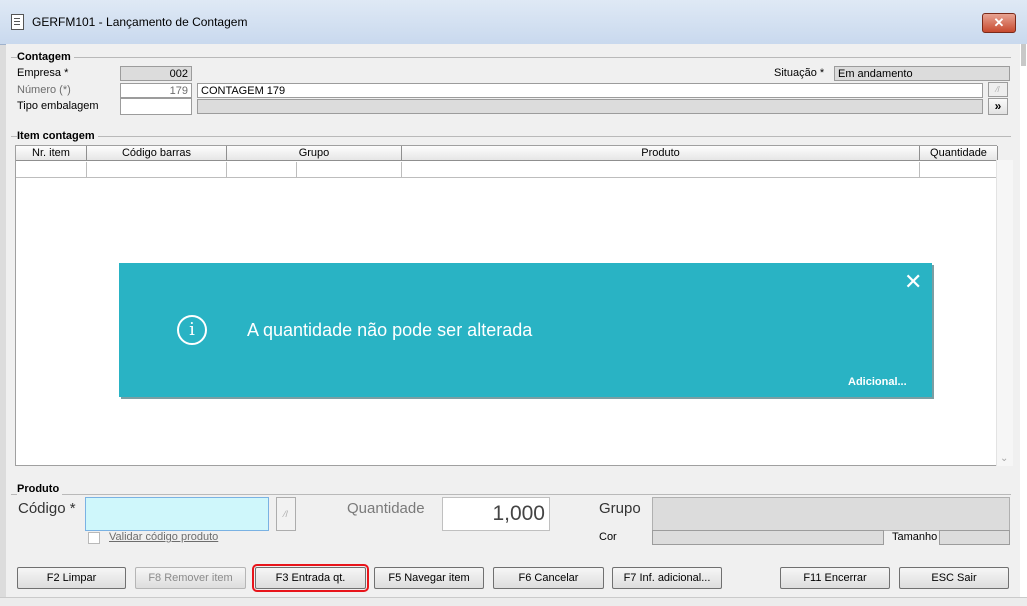  Describe the element at coordinates (40, 489) in the screenshot. I see `produto-group-title: Produto` at that location.